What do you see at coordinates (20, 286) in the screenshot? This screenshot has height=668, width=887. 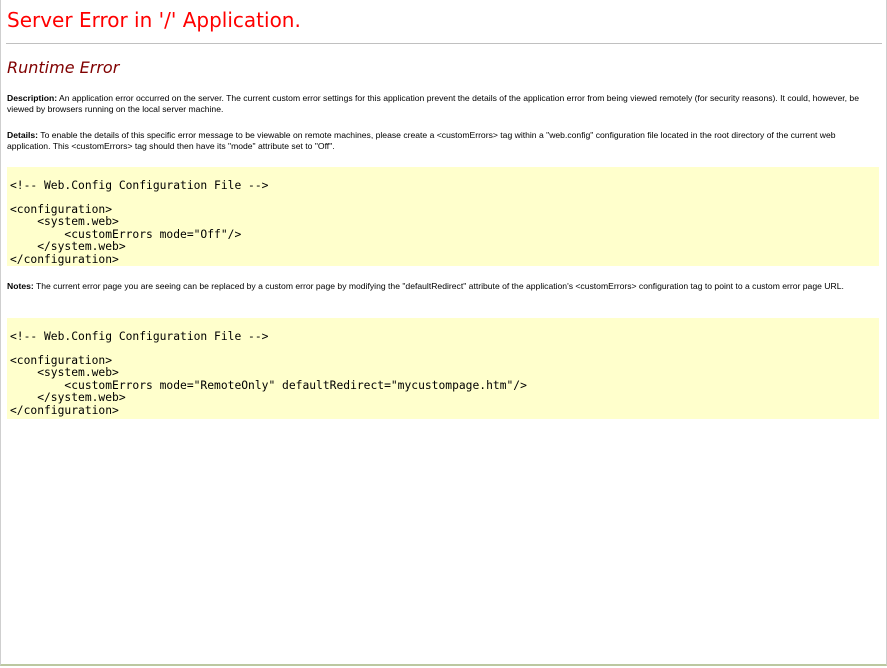 I see `notes-label: Notes:` at bounding box center [20, 286].